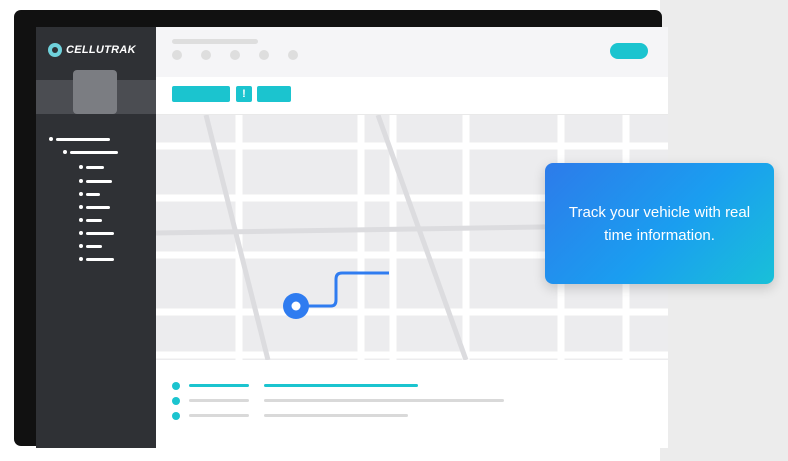 This screenshot has height=461, width=788. Describe the element at coordinates (412, 404) in the screenshot. I see `vehicle-list` at that location.